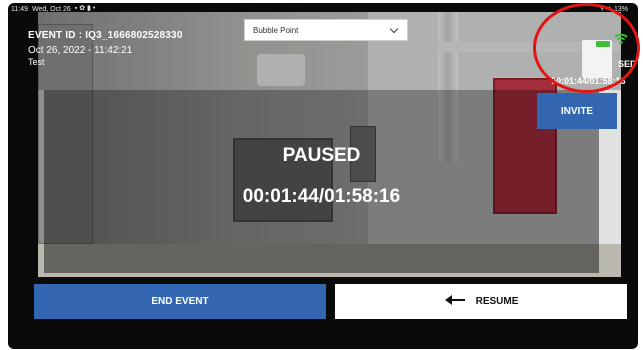 The width and height of the screenshot is (643, 350). I want to click on event-id: EVENT ID : IQ3_1666802528330, so click(105, 35).